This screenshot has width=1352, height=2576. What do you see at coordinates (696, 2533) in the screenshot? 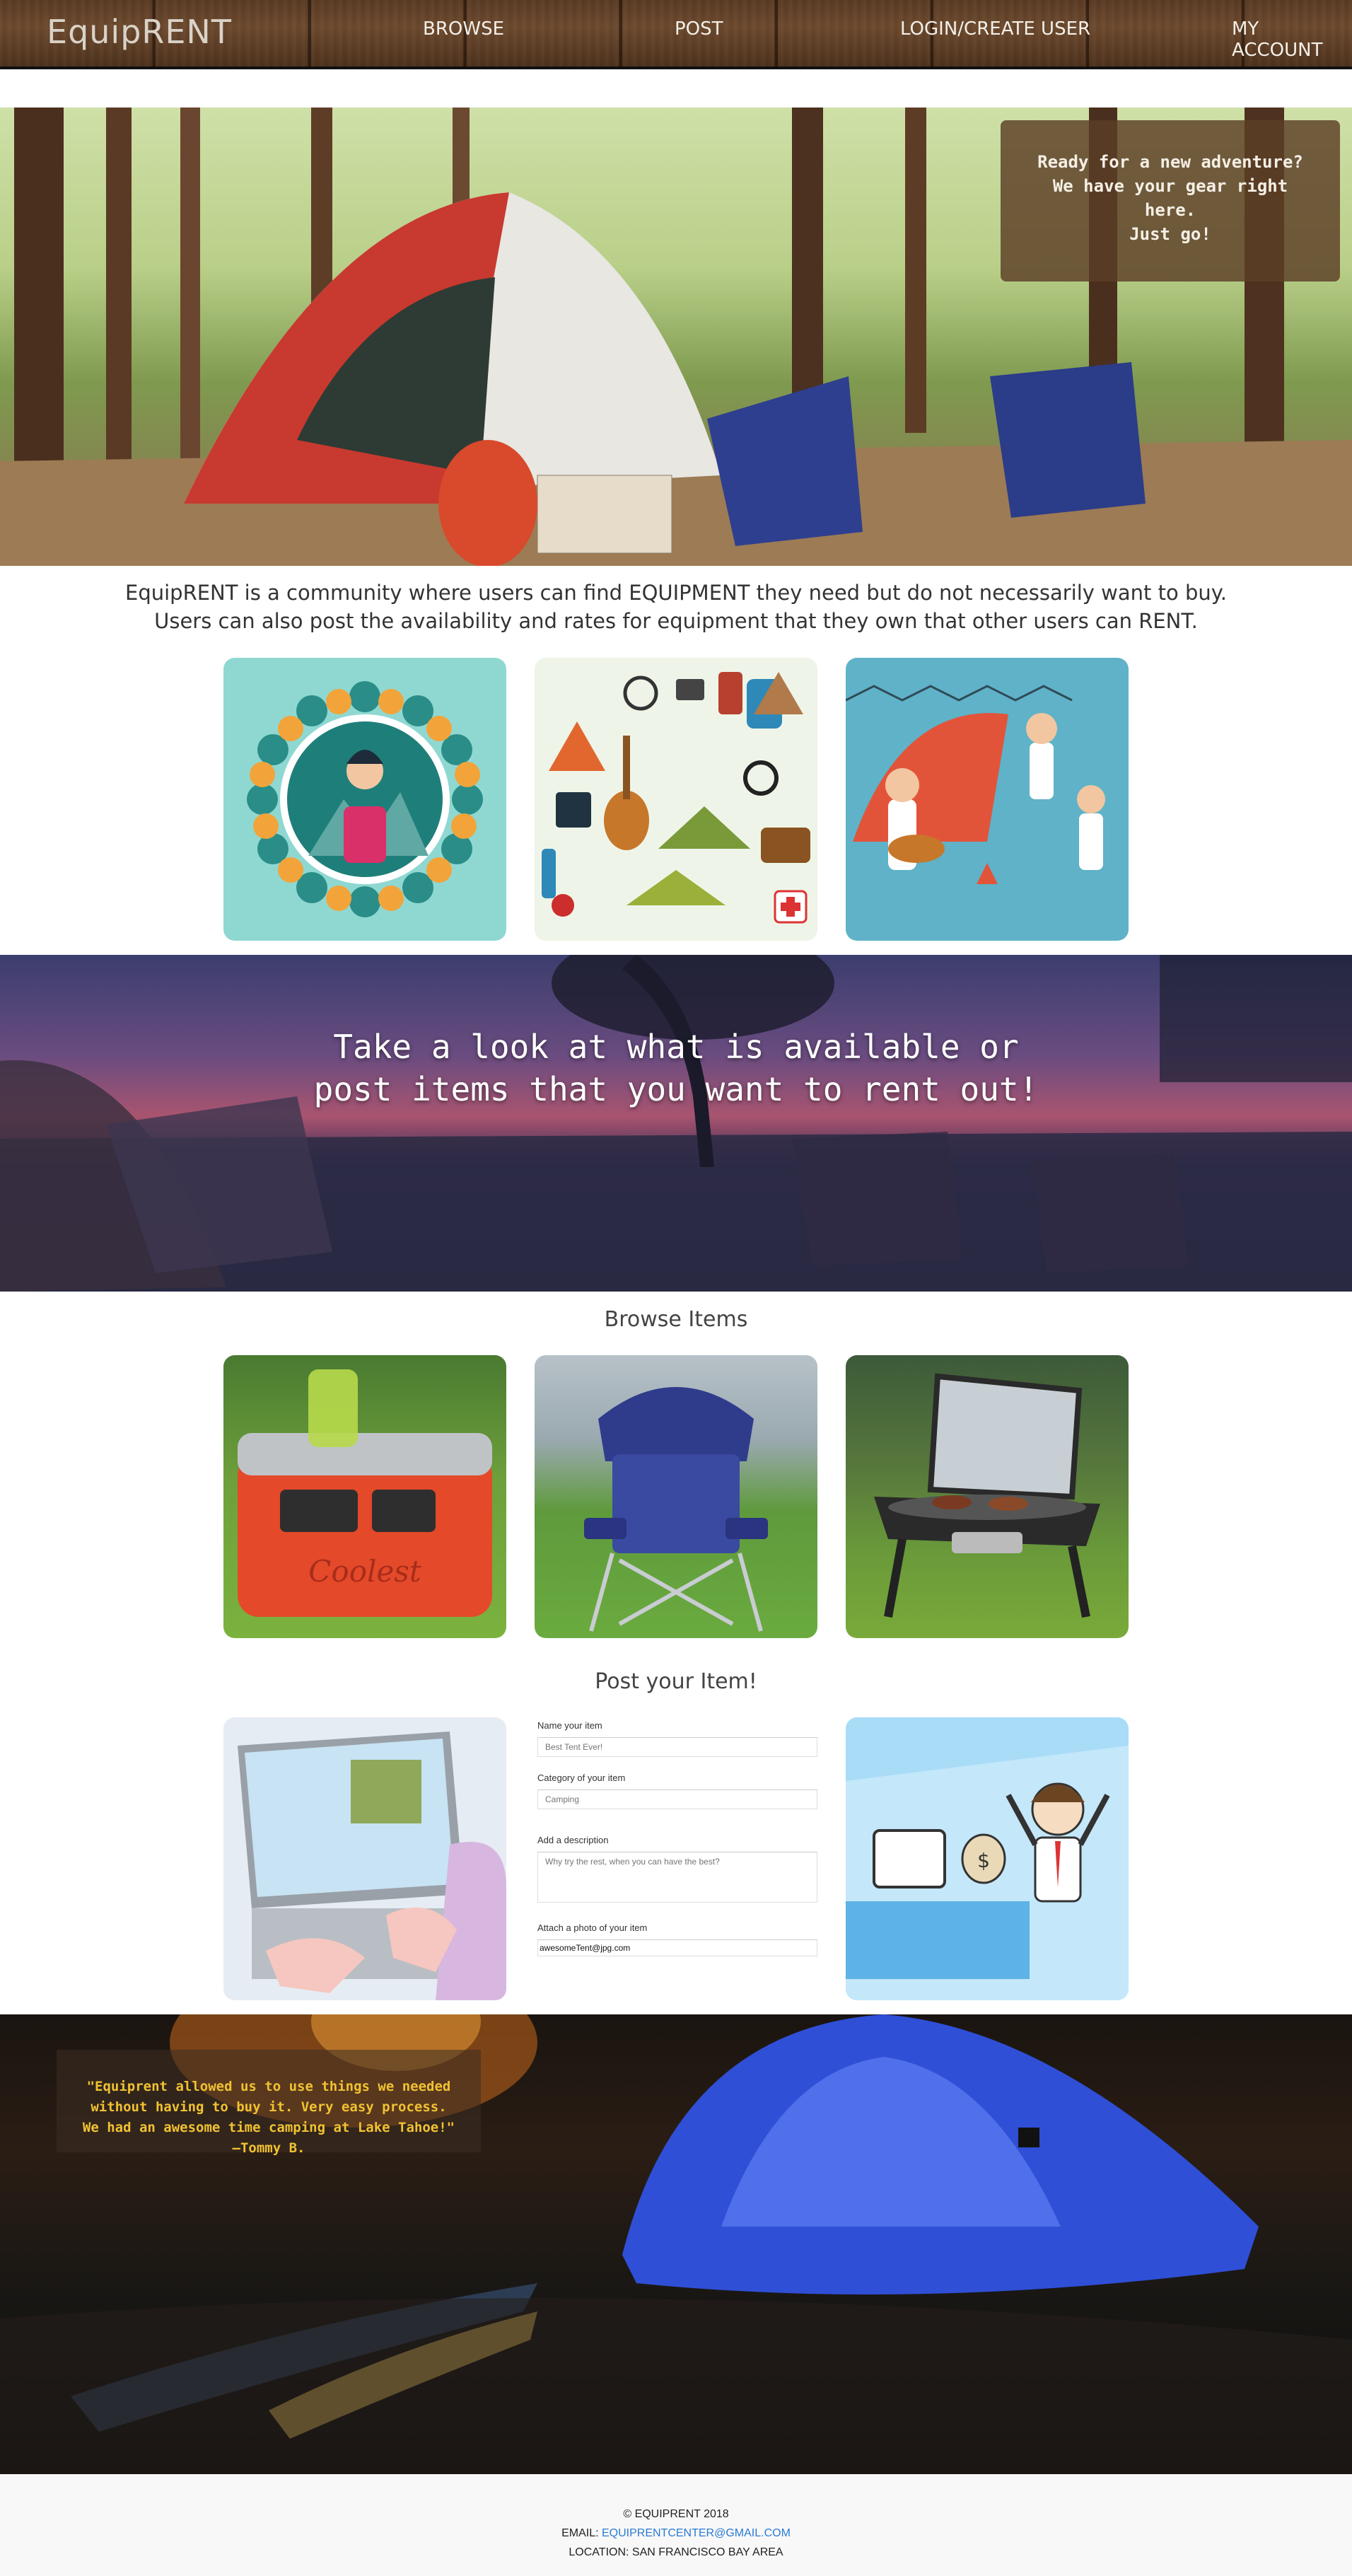
I see `footer-email-link: EQUIPRENTCENTER@GMAIL.COM` at bounding box center [696, 2533].